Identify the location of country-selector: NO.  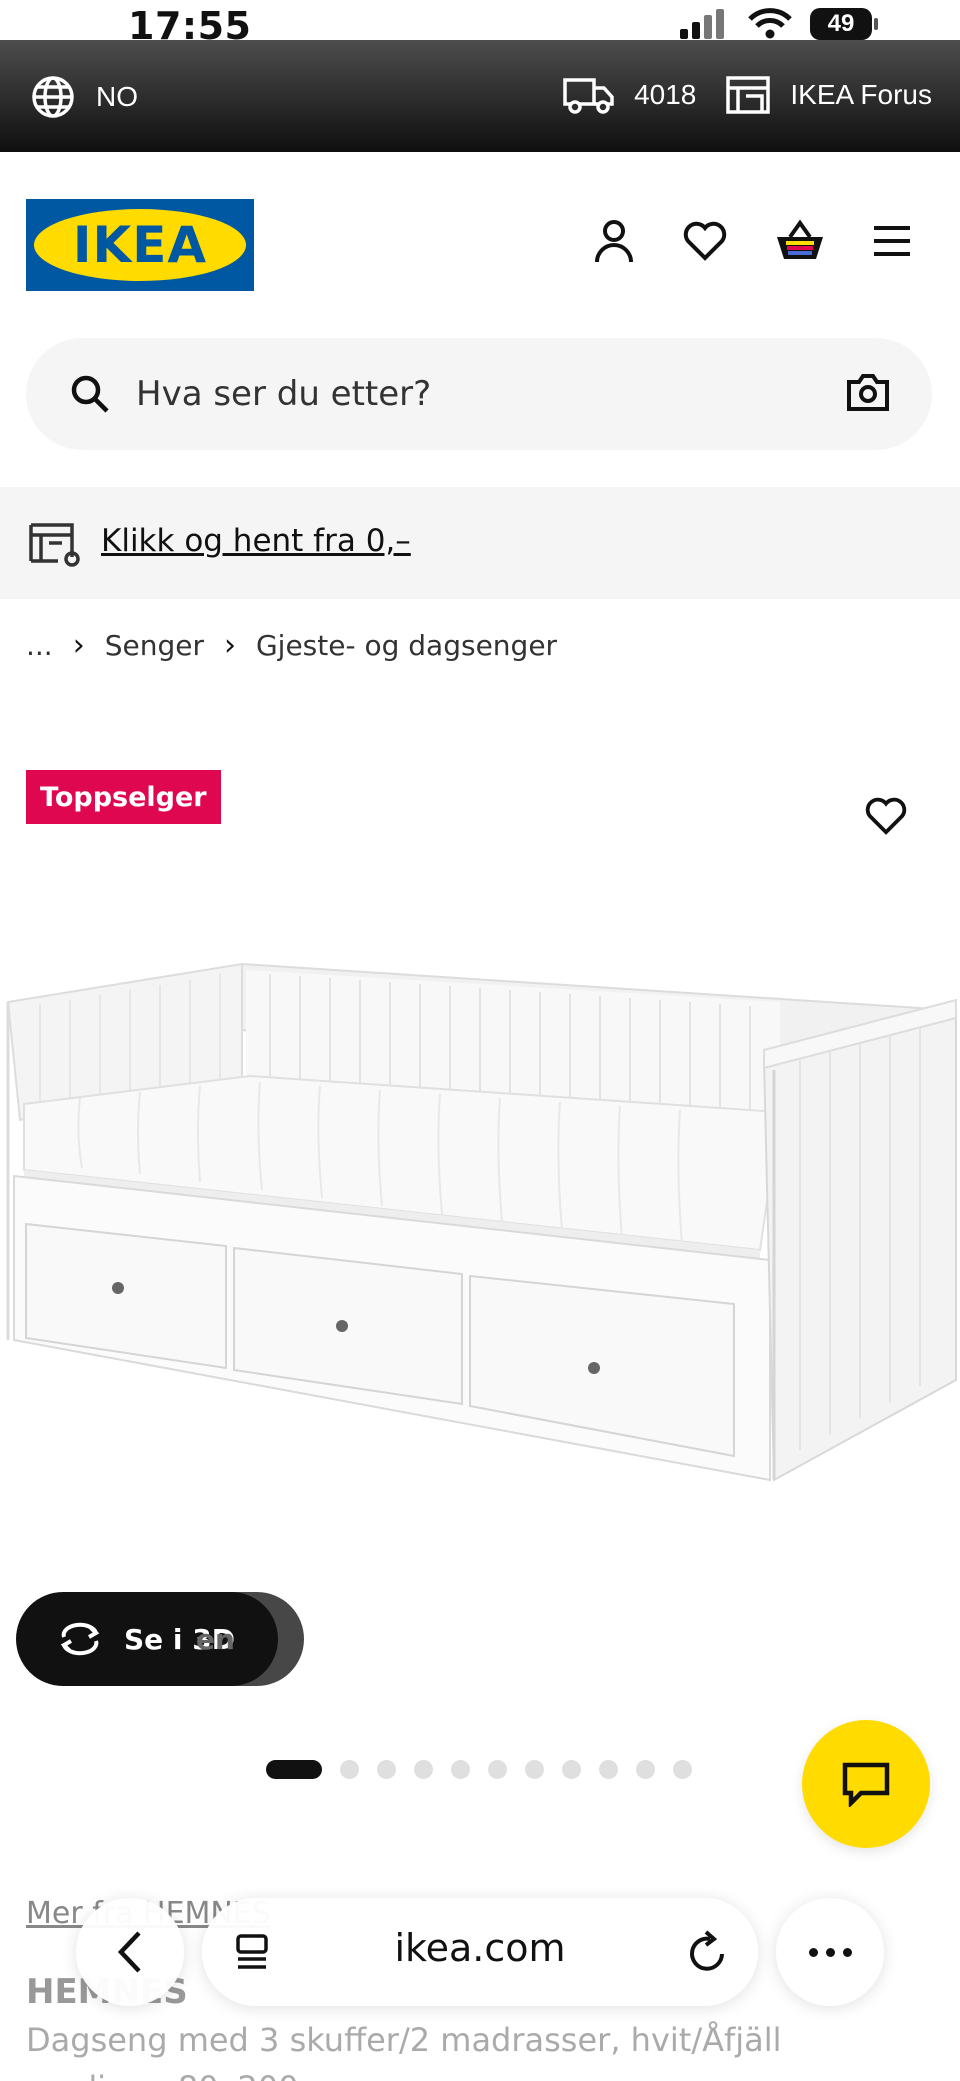
(84, 97).